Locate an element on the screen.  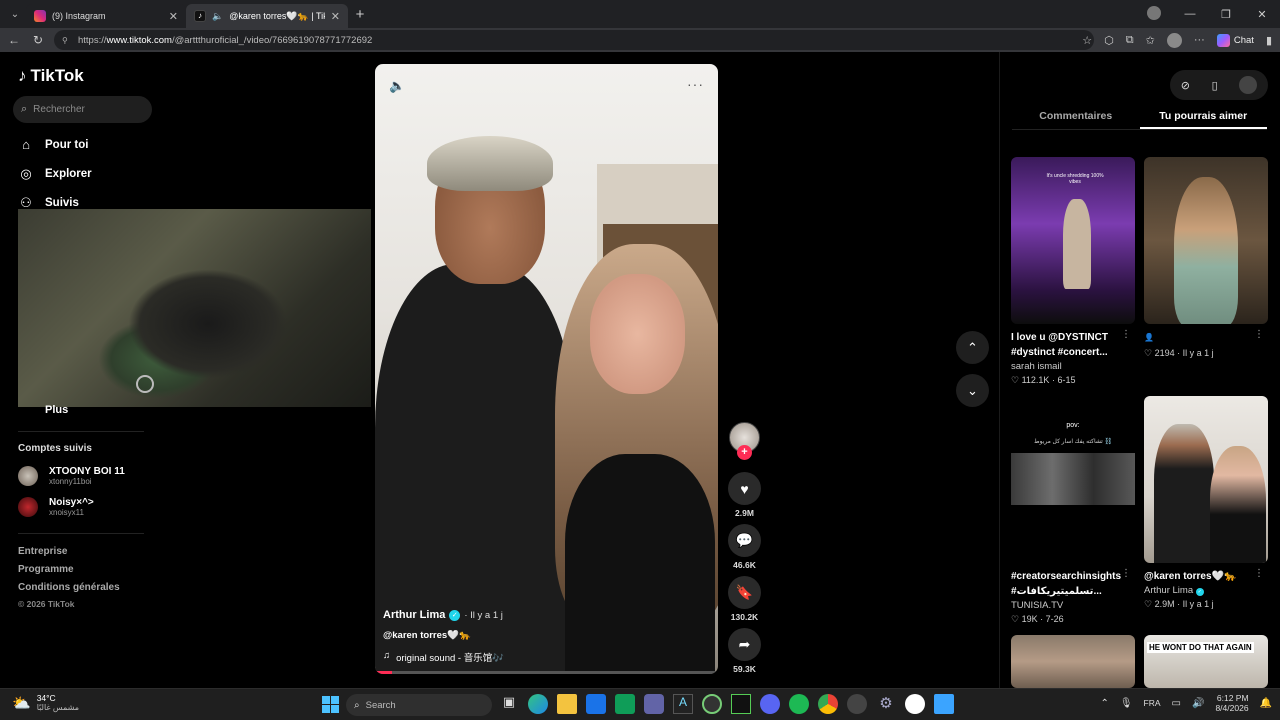
search-input is located at coordinates (83, 109).